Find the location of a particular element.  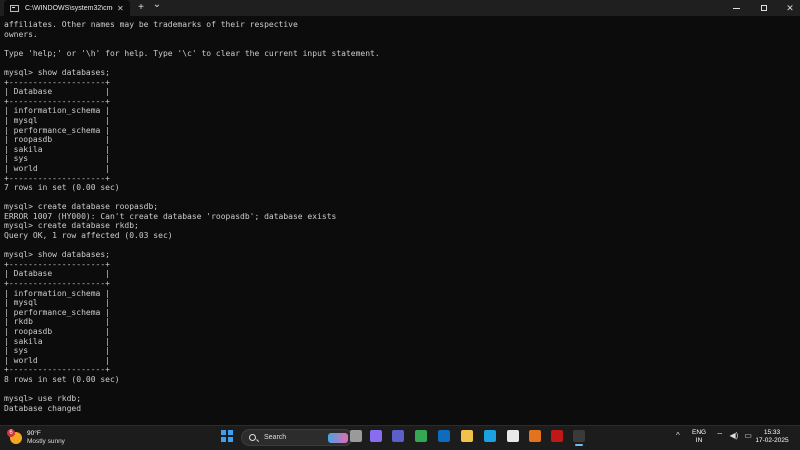

terminal-line: mysql> use rkdb; is located at coordinates (43, 399).